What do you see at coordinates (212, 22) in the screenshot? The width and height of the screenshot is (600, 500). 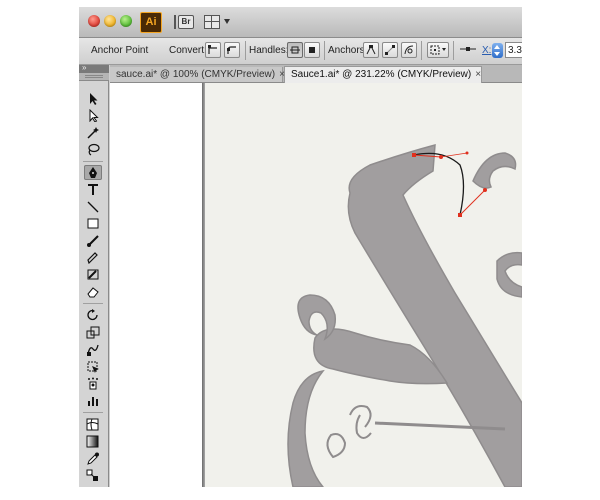 I see `arrange-documents-icon` at bounding box center [212, 22].